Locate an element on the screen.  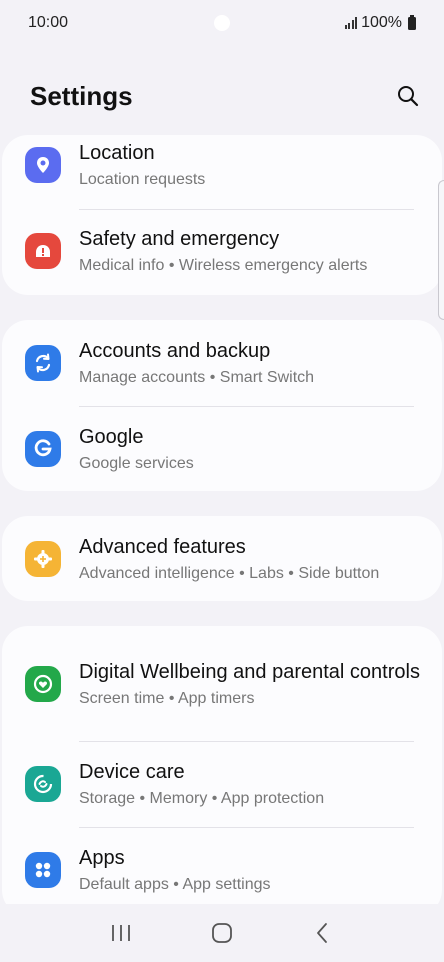
item-title: Accounts and backup is located at coordinates (175, 351).